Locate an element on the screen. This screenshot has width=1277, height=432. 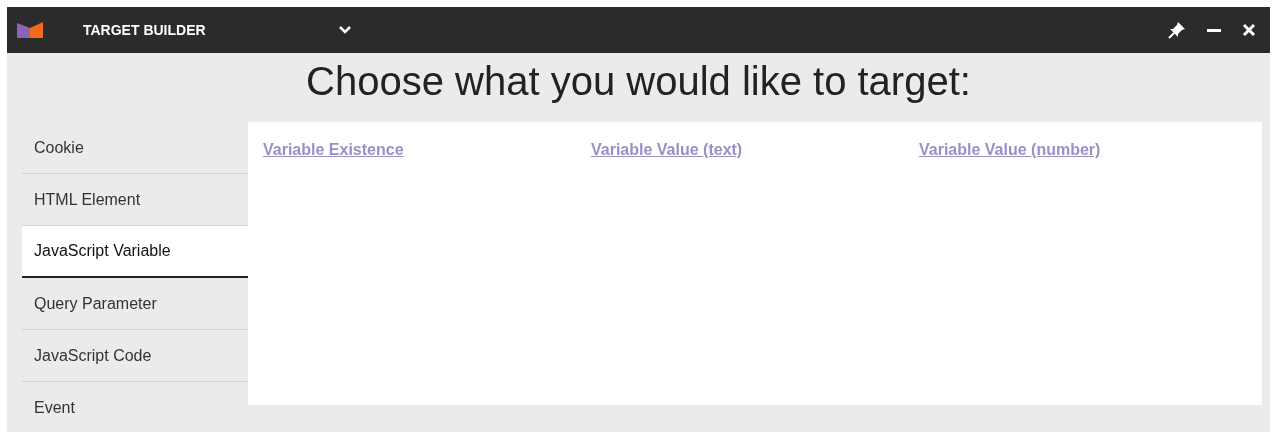
logo-icon is located at coordinates (30, 30).